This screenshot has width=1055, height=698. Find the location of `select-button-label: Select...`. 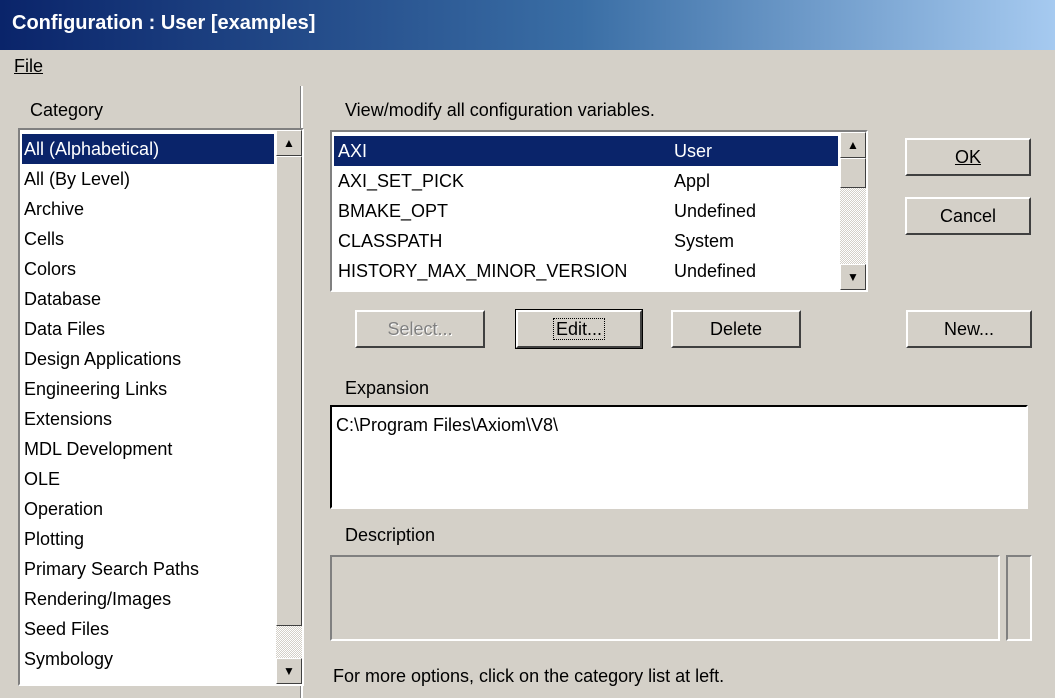

select-button-label: Select... is located at coordinates (420, 329).